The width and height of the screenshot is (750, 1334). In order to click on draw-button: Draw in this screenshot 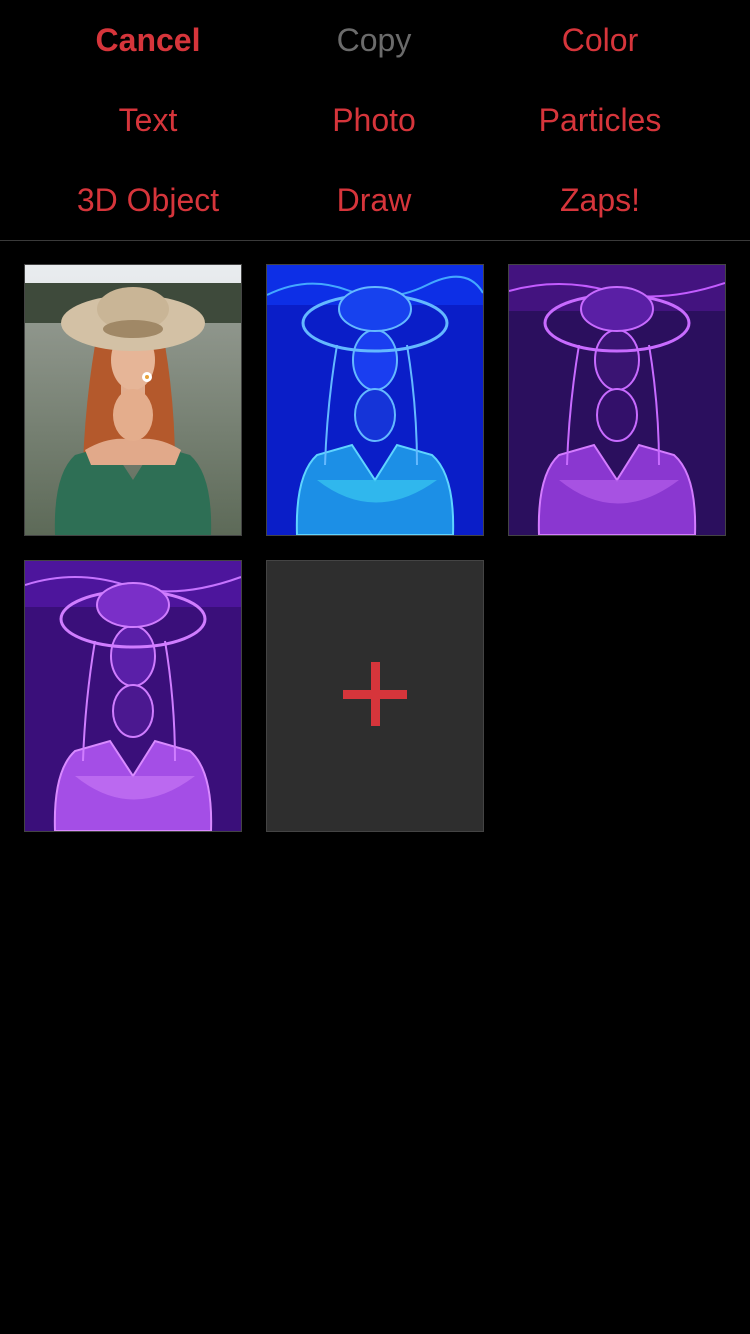, I will do `click(374, 200)`.